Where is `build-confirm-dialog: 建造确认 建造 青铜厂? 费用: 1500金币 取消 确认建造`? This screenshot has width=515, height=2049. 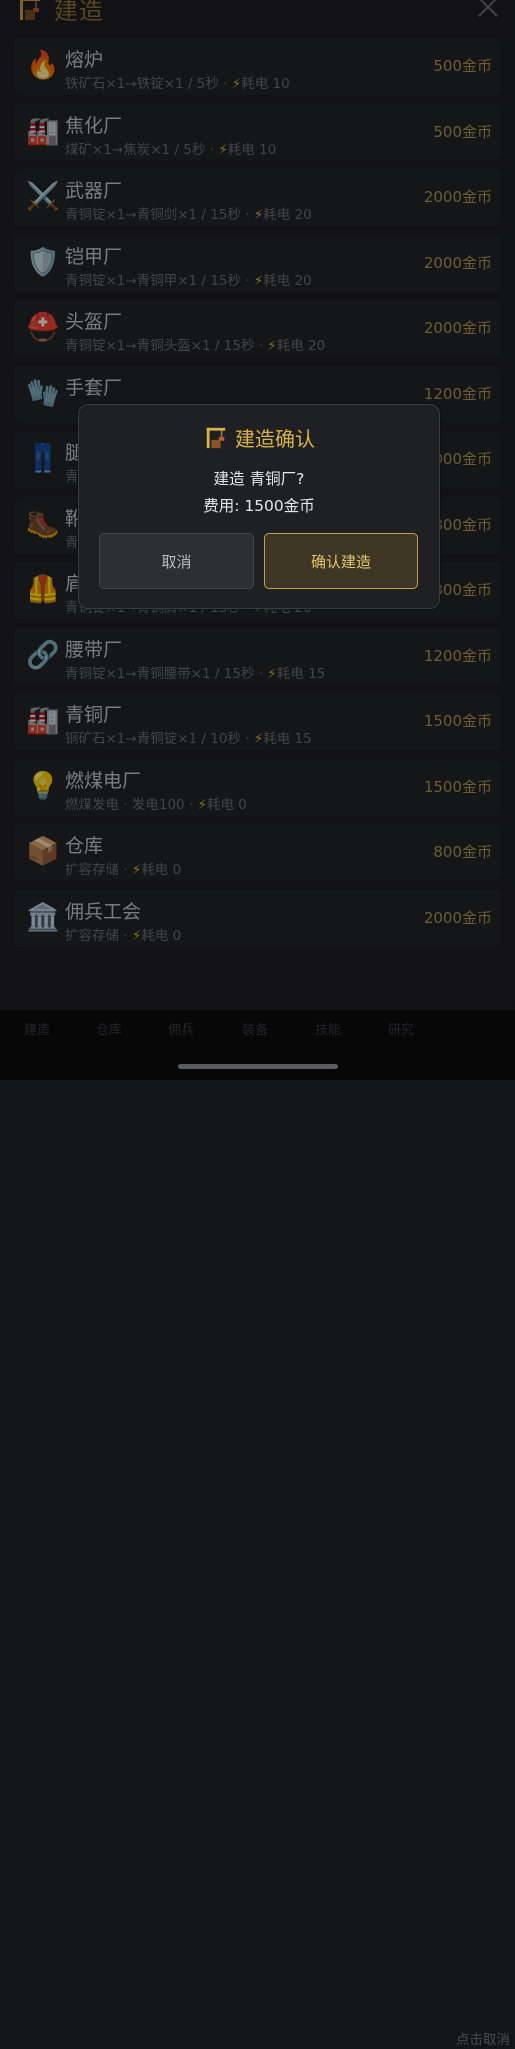
build-confirm-dialog: 建造确认 建造 青铜厂? 费用: 1500金币 取消 确认建造 is located at coordinates (259, 506).